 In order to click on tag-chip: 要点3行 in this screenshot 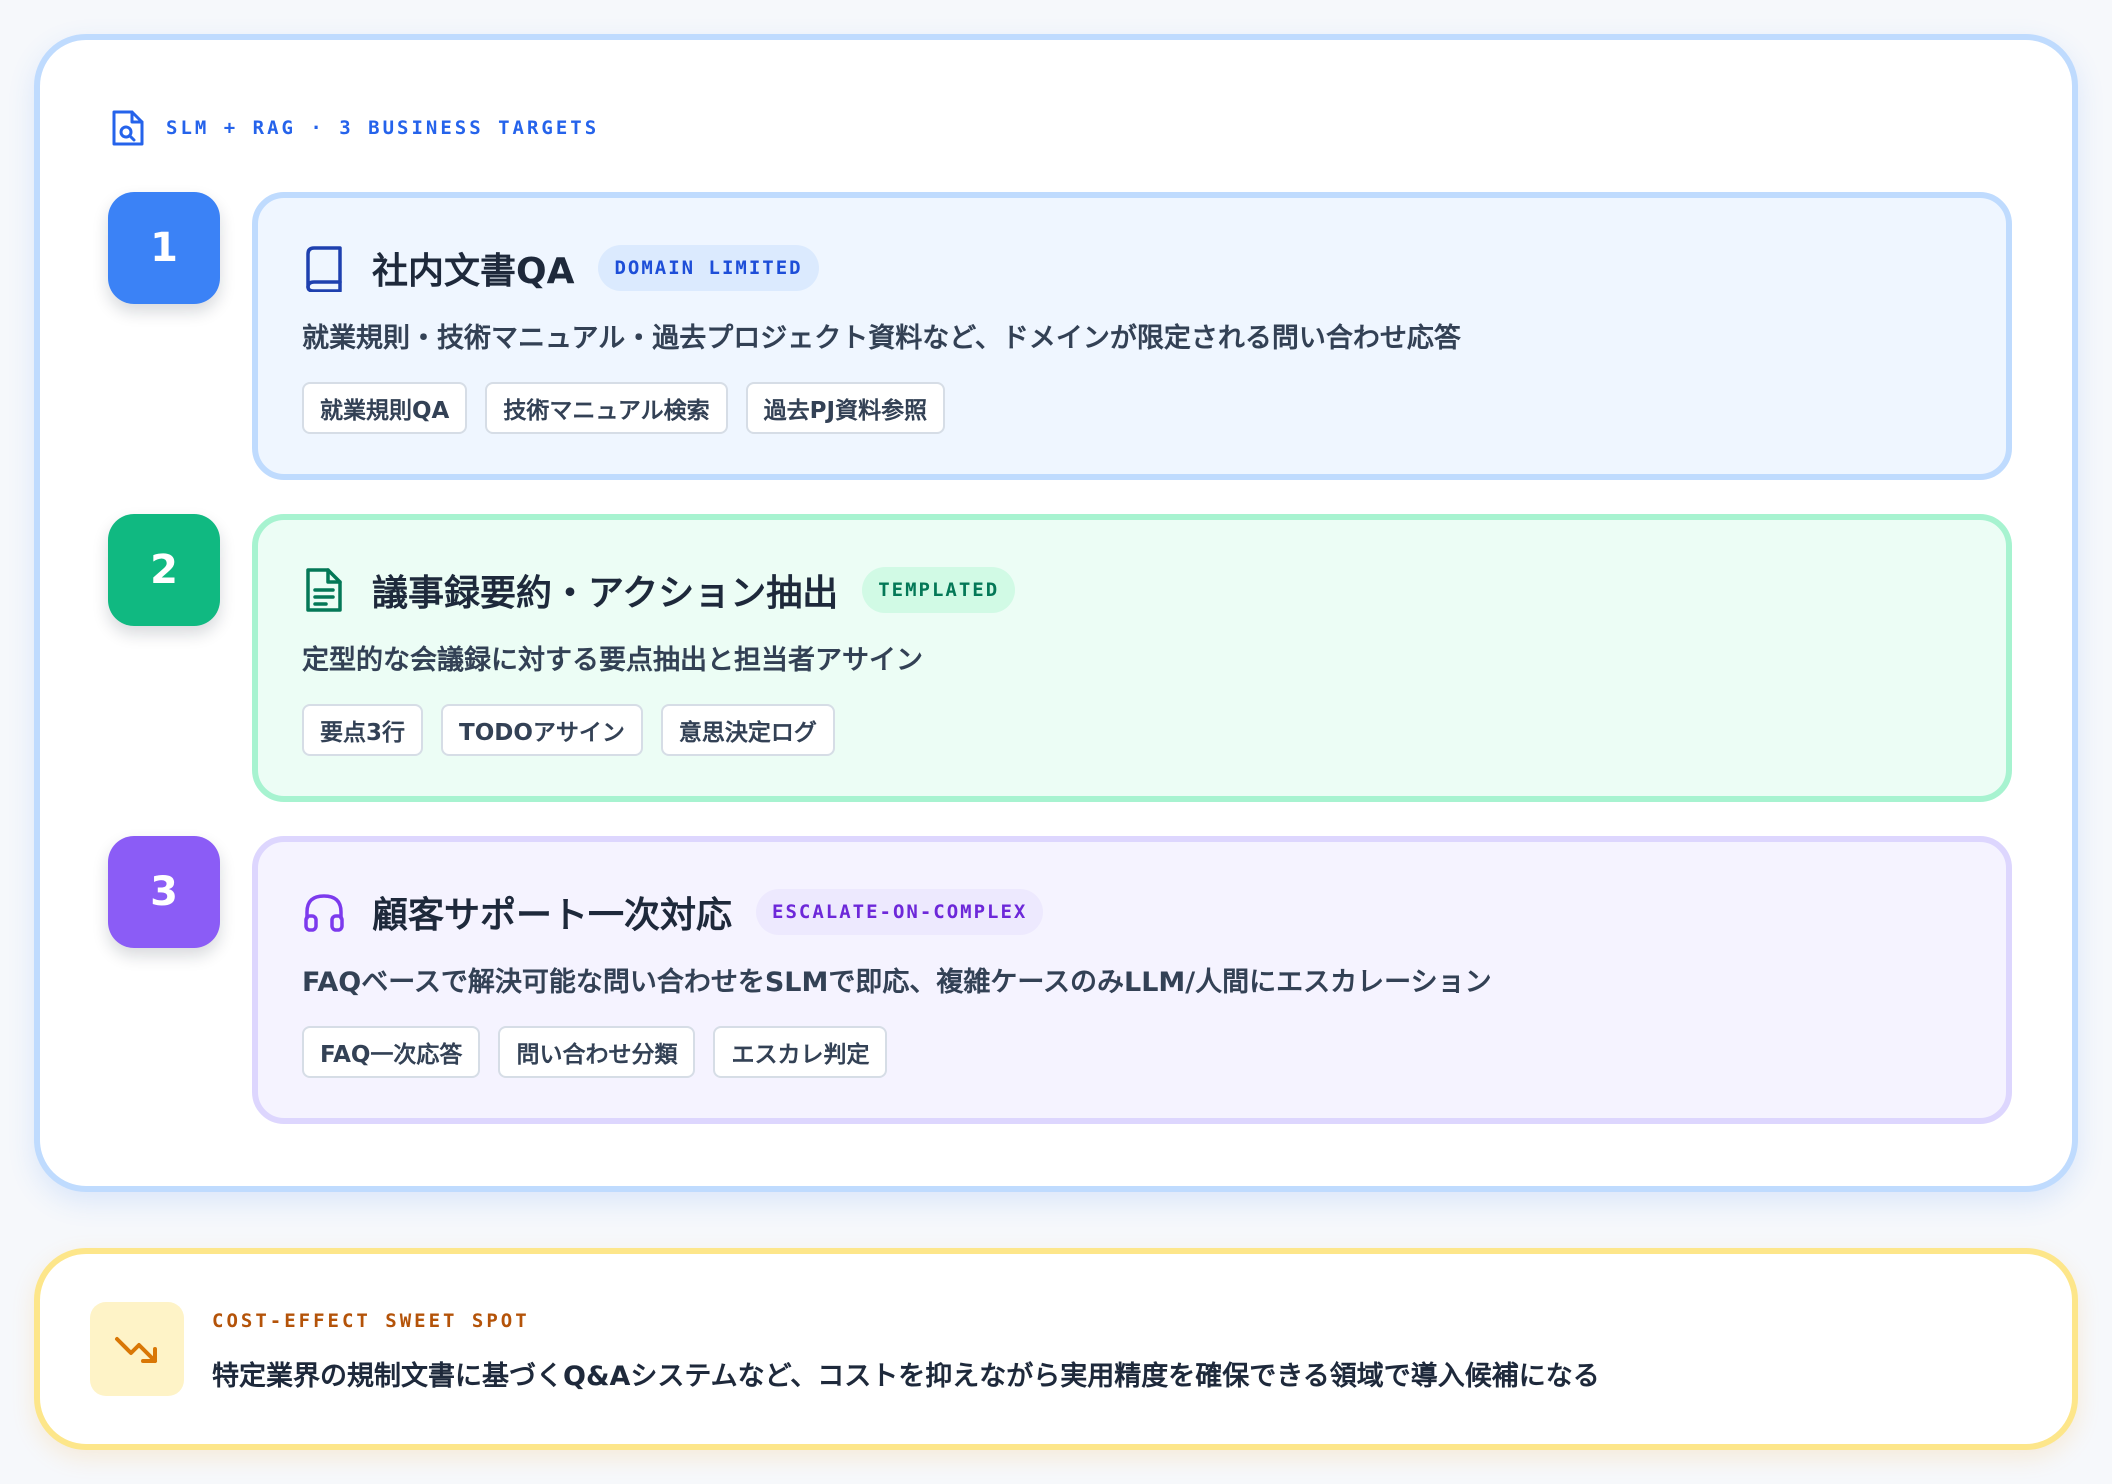, I will do `click(363, 730)`.